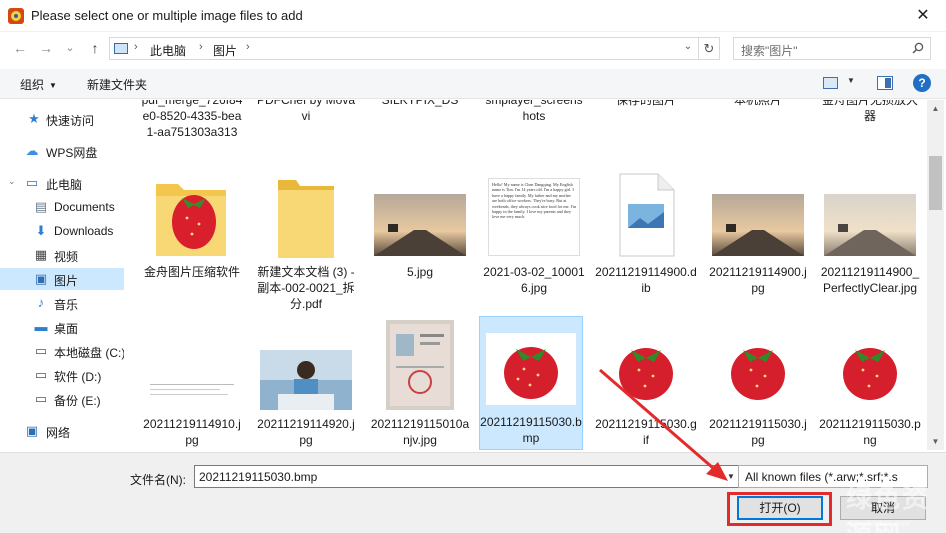 This screenshot has width=946, height=533. What do you see at coordinates (32, 430) in the screenshot?
I see `network-icon: ▣` at bounding box center [32, 430].